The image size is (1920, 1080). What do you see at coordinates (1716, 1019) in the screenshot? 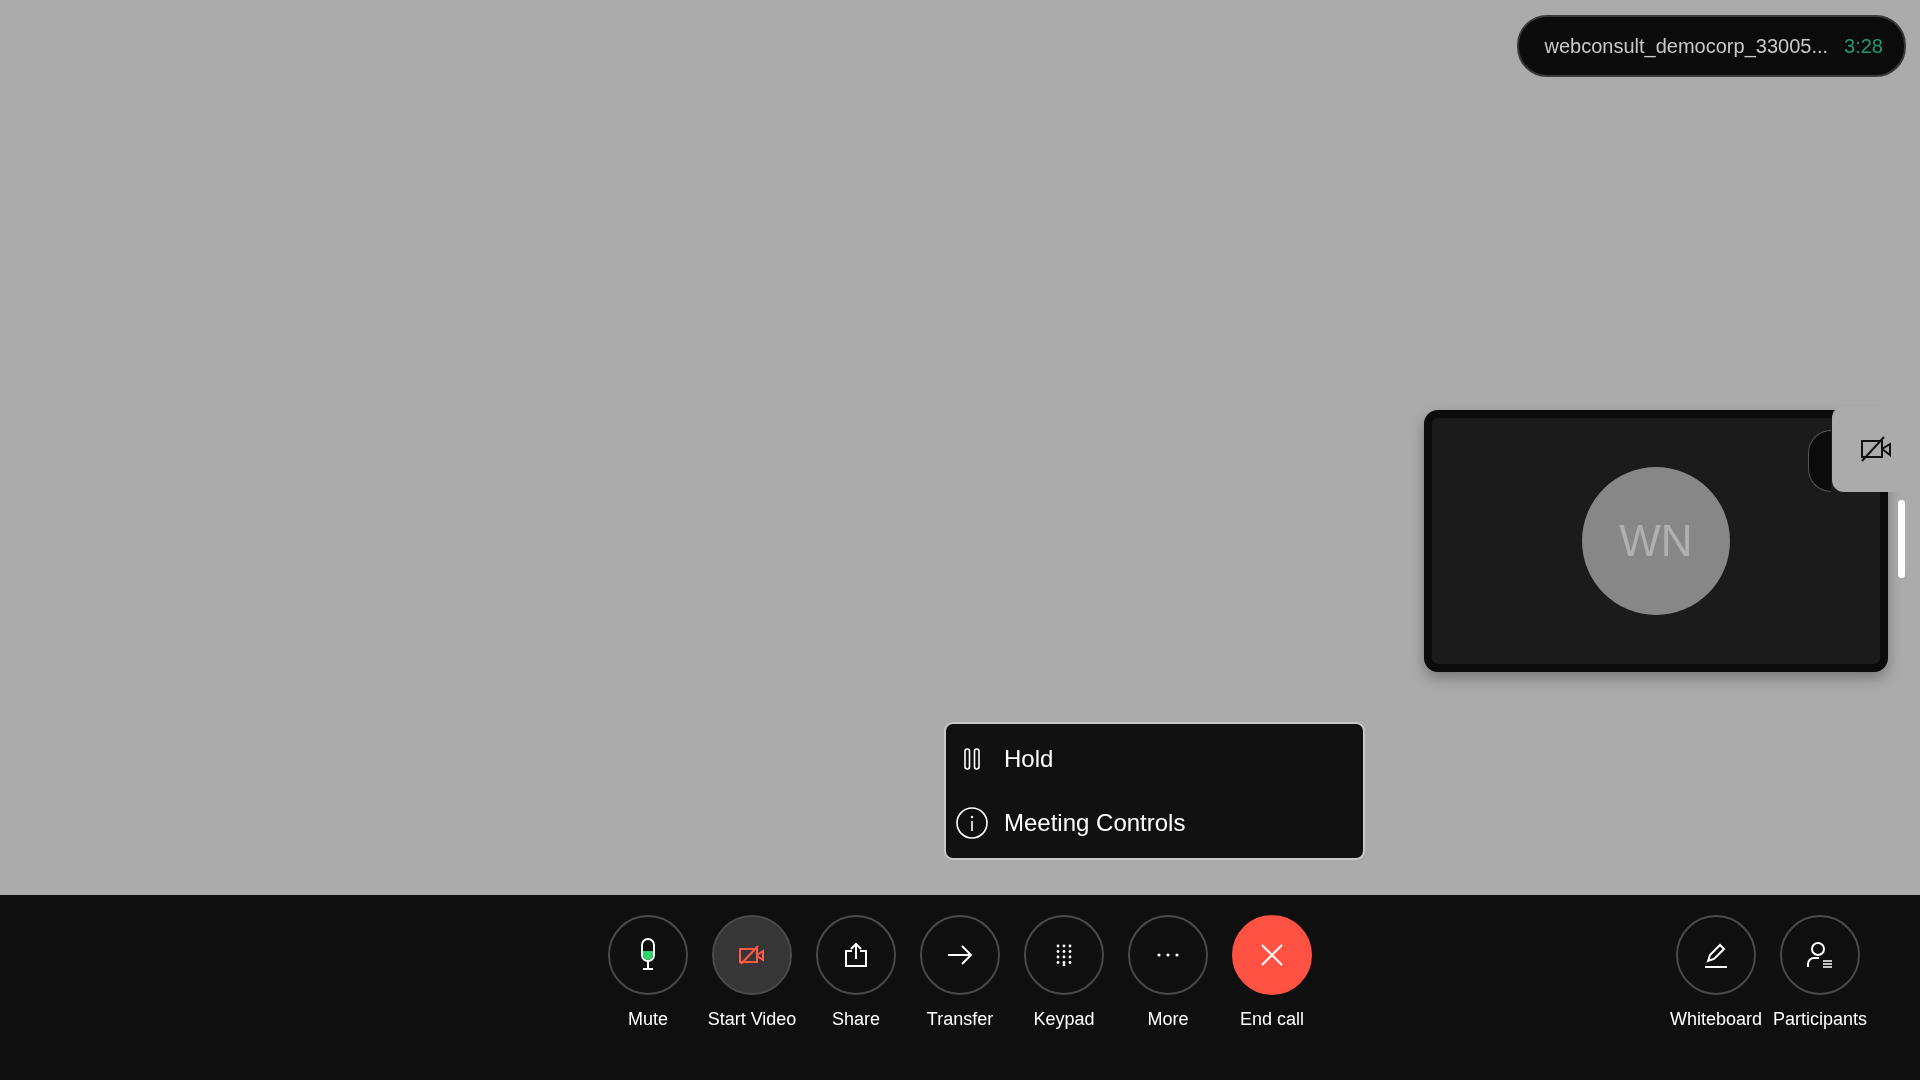
I see `button-label: Whiteboard` at bounding box center [1716, 1019].